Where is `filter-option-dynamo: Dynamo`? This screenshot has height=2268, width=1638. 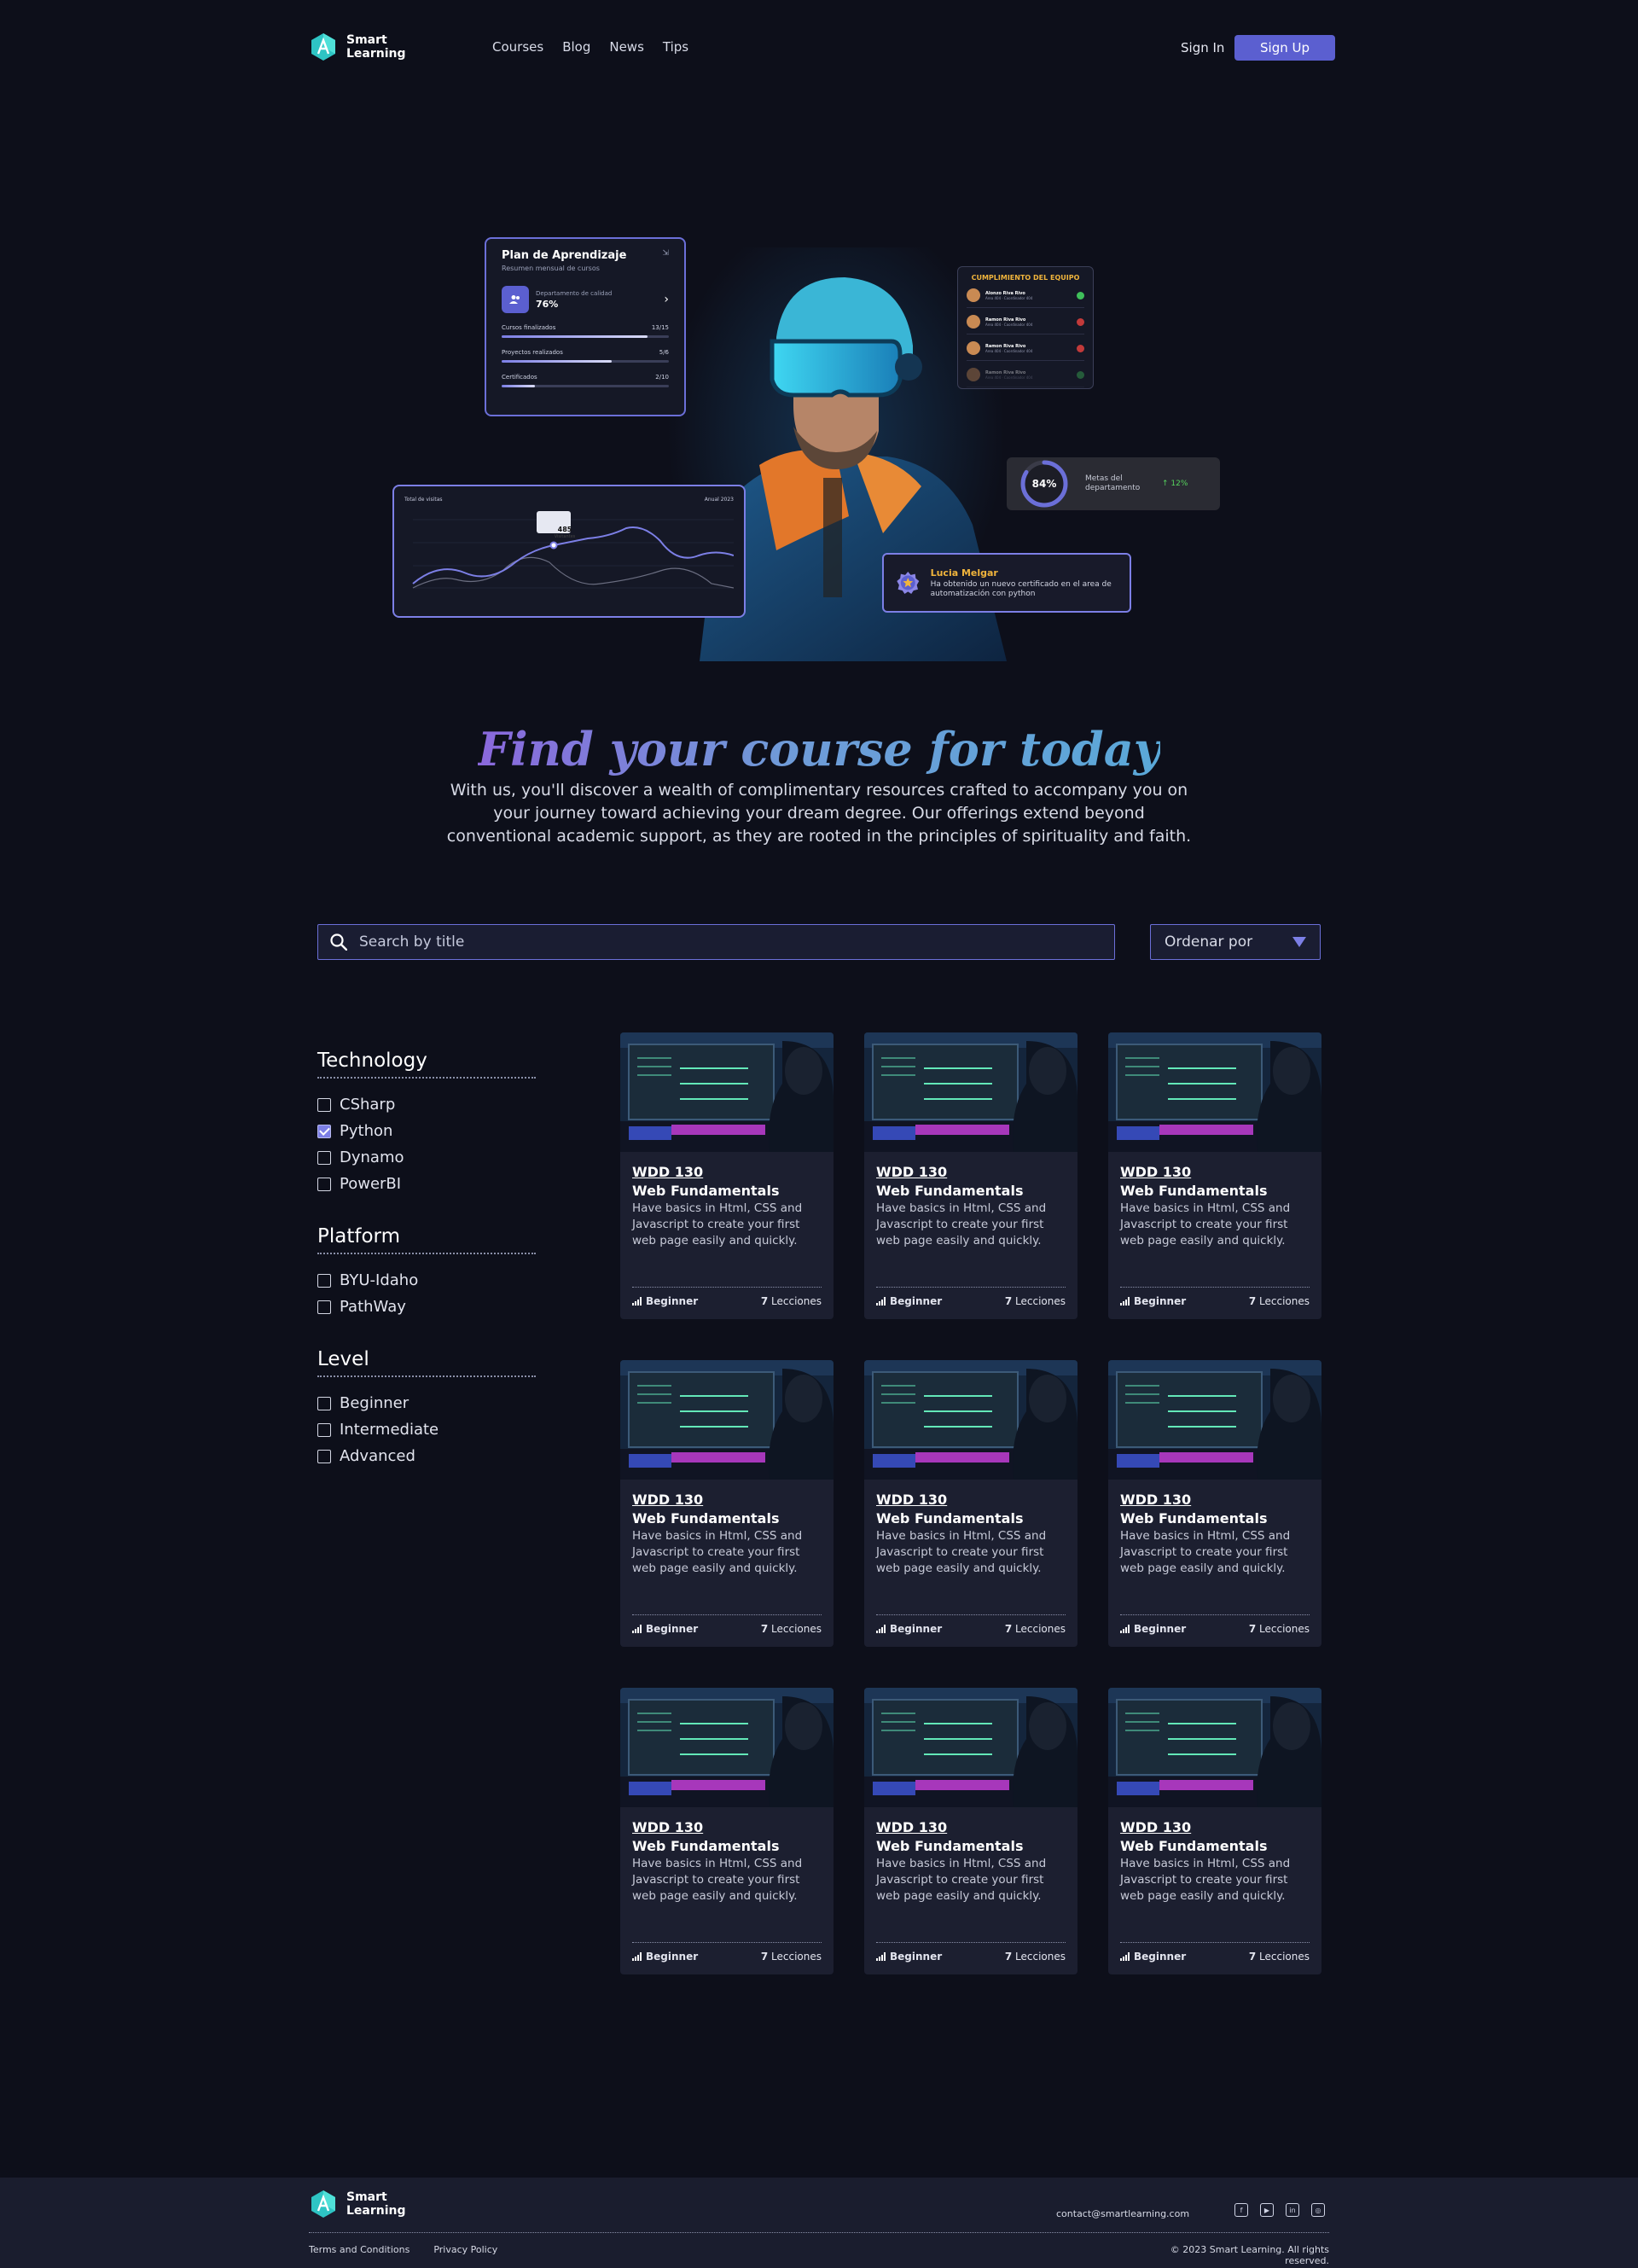
filter-option-dynamo: Dynamo is located at coordinates (427, 1157).